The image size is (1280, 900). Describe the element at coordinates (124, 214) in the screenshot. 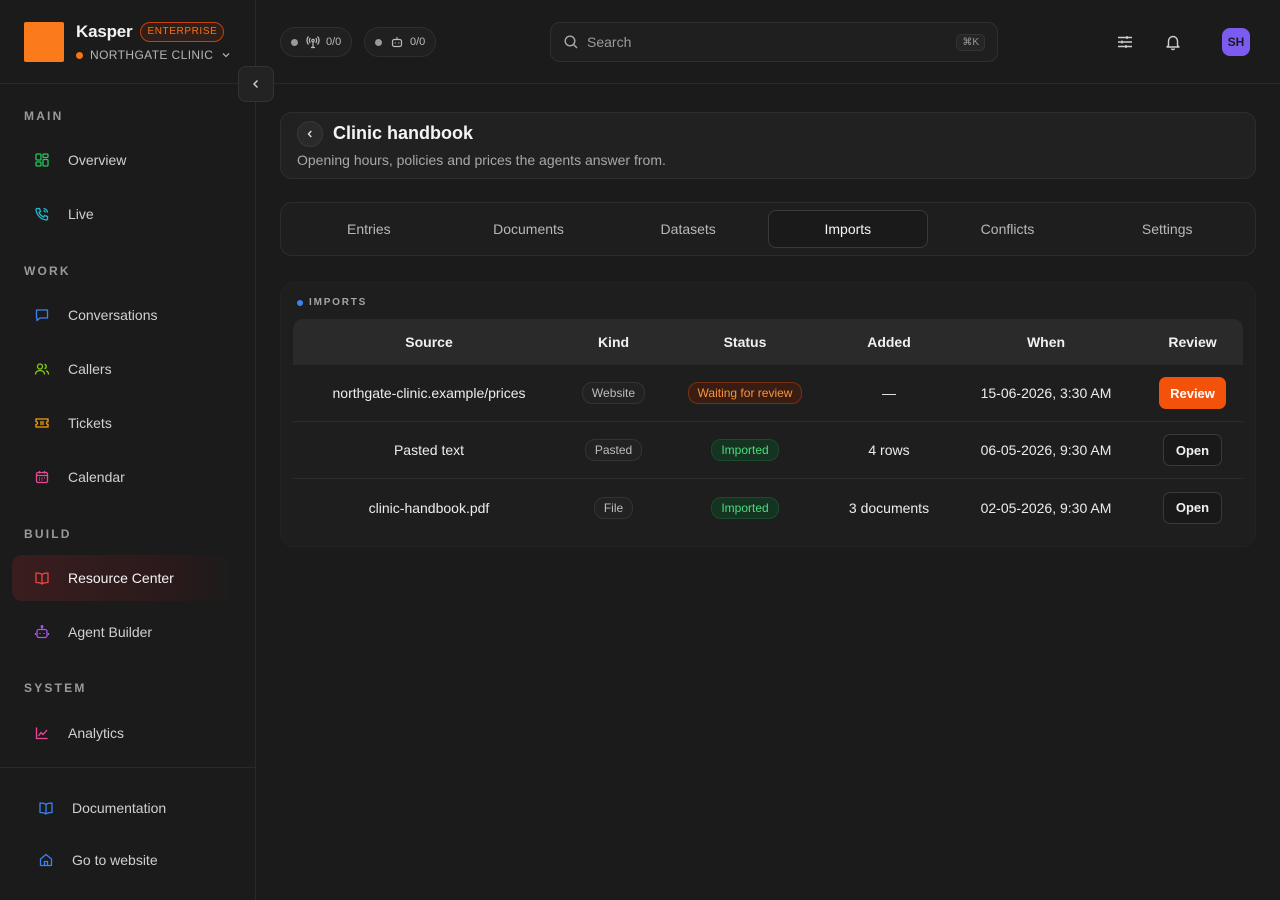

I see `sidebar-item-live: Live` at that location.